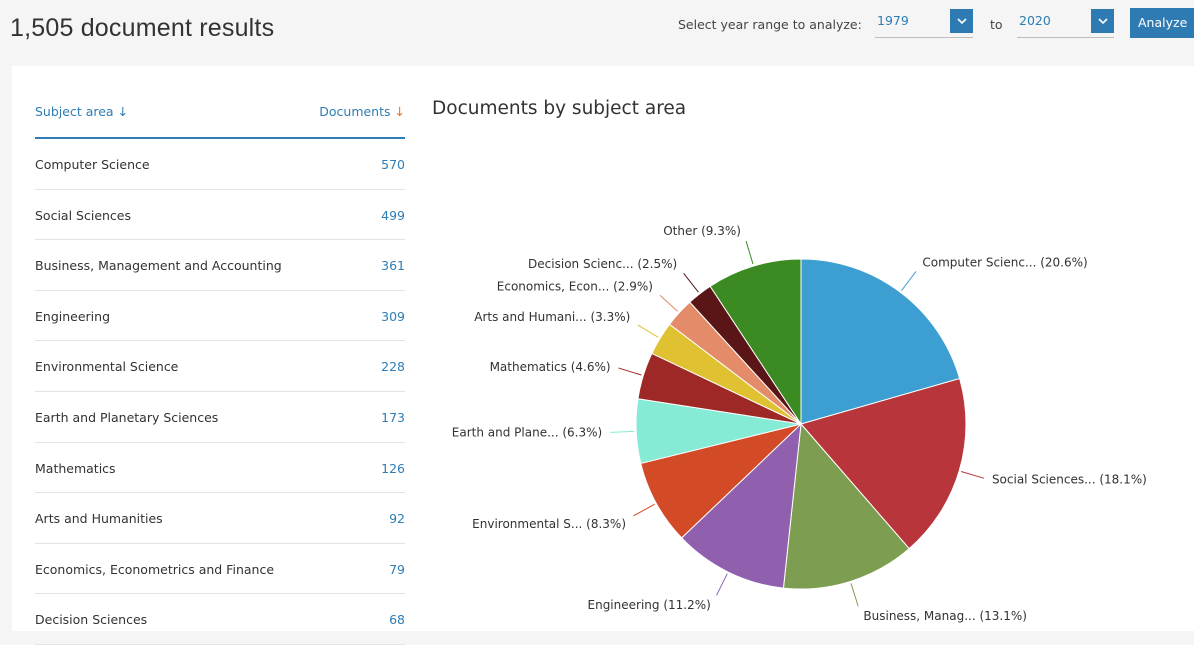  I want to click on document-count-link: 309, so click(393, 316).